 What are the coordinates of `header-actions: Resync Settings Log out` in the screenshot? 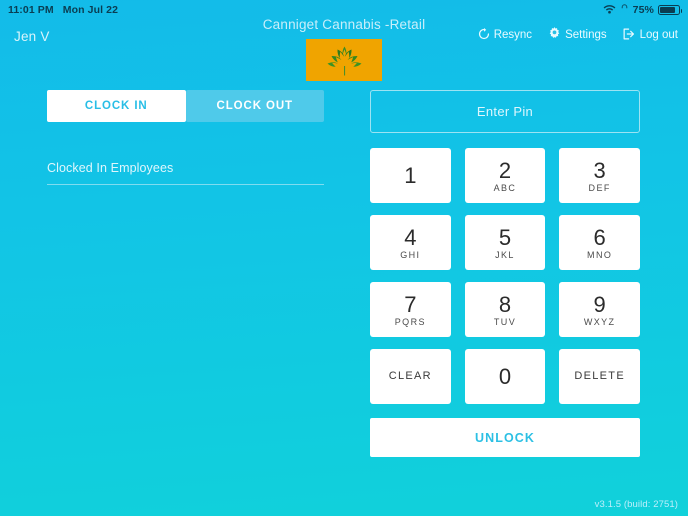 It's located at (578, 35).